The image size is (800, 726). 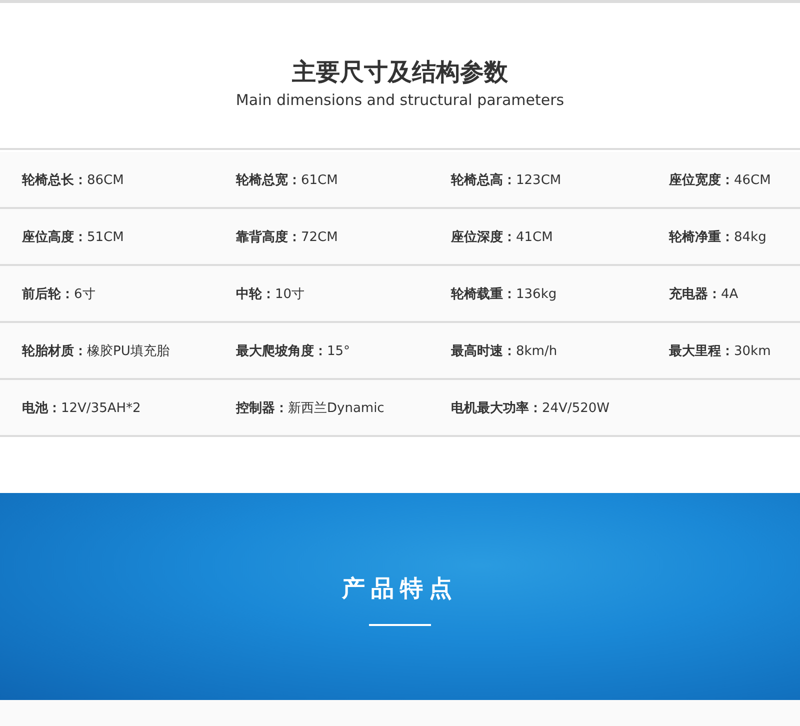 What do you see at coordinates (287, 237) in the screenshot?
I see `spec-cell-text: 靠背高度：72CM` at bounding box center [287, 237].